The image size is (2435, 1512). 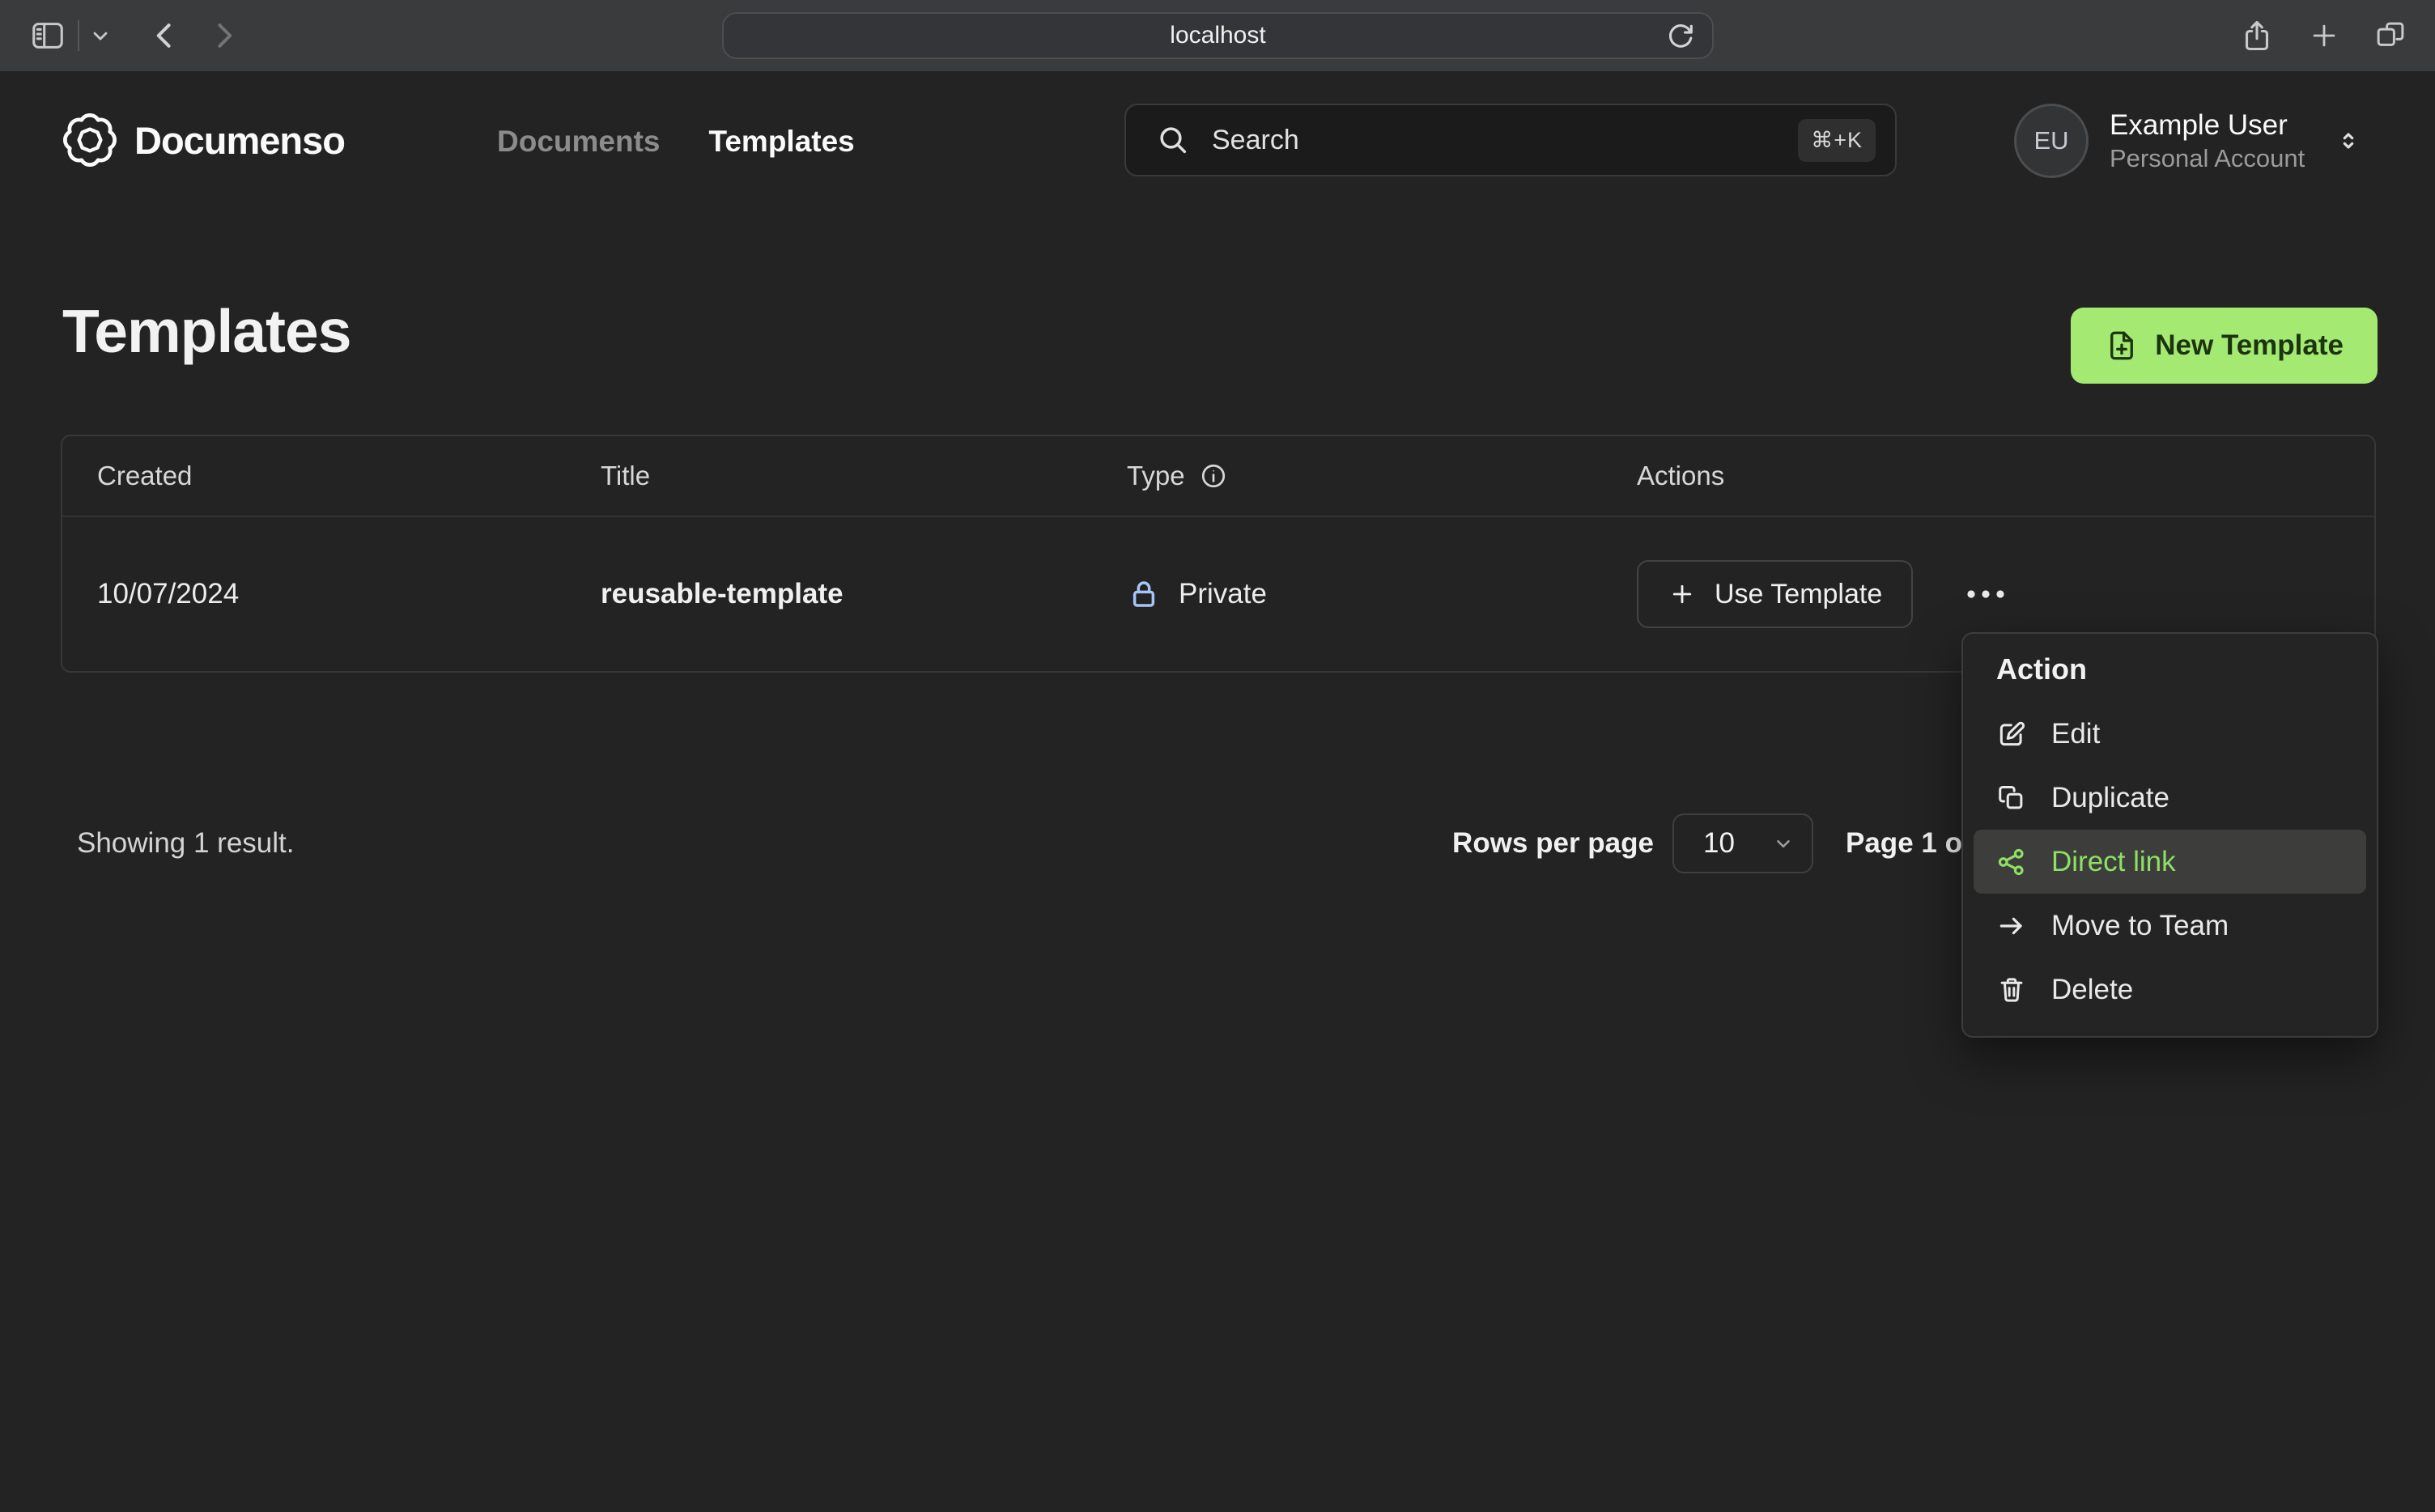 I want to click on file-plus-icon, so click(x=2122, y=346).